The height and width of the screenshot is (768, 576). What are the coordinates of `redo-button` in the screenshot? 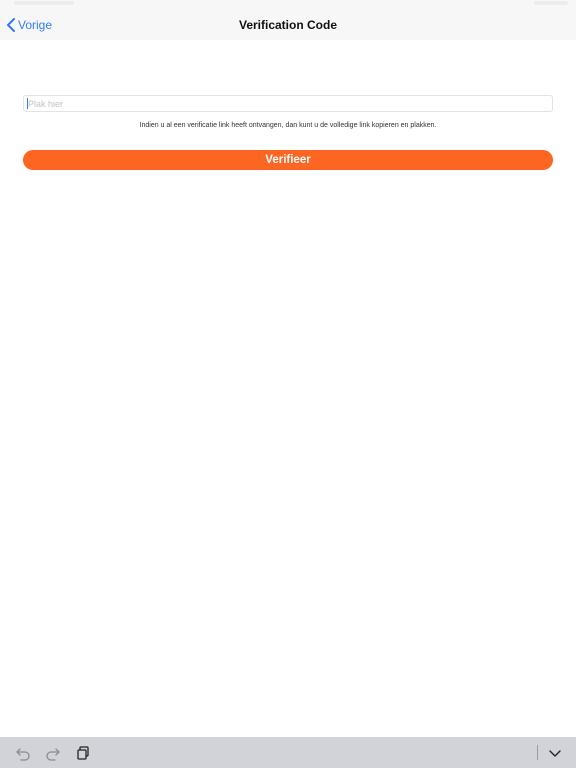 It's located at (53, 753).